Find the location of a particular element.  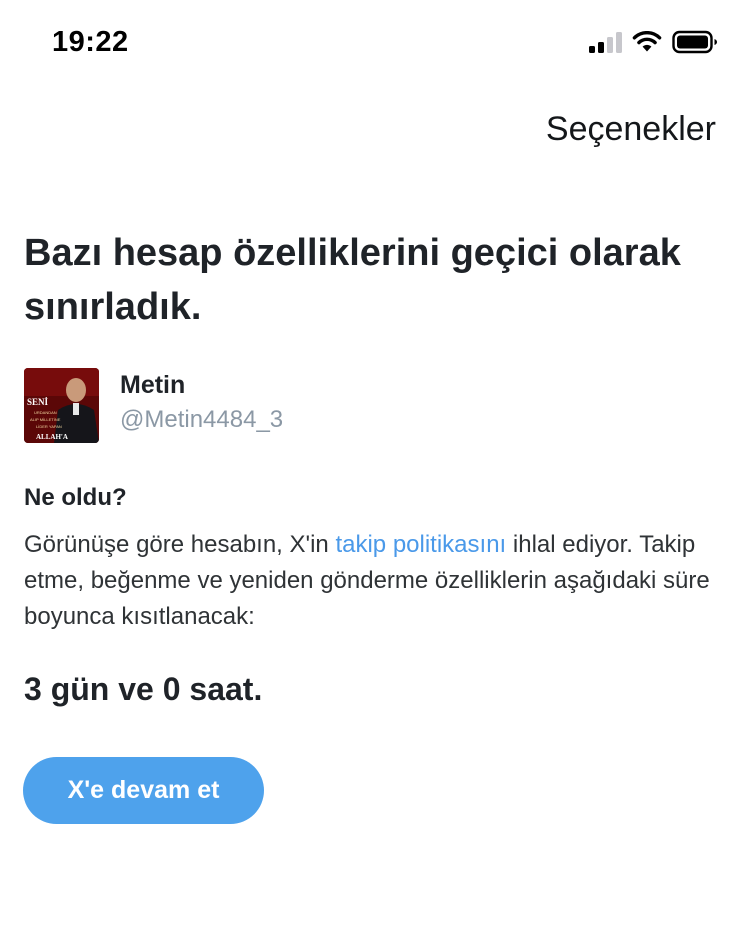

options-link: Seçenekler is located at coordinates (631, 129).